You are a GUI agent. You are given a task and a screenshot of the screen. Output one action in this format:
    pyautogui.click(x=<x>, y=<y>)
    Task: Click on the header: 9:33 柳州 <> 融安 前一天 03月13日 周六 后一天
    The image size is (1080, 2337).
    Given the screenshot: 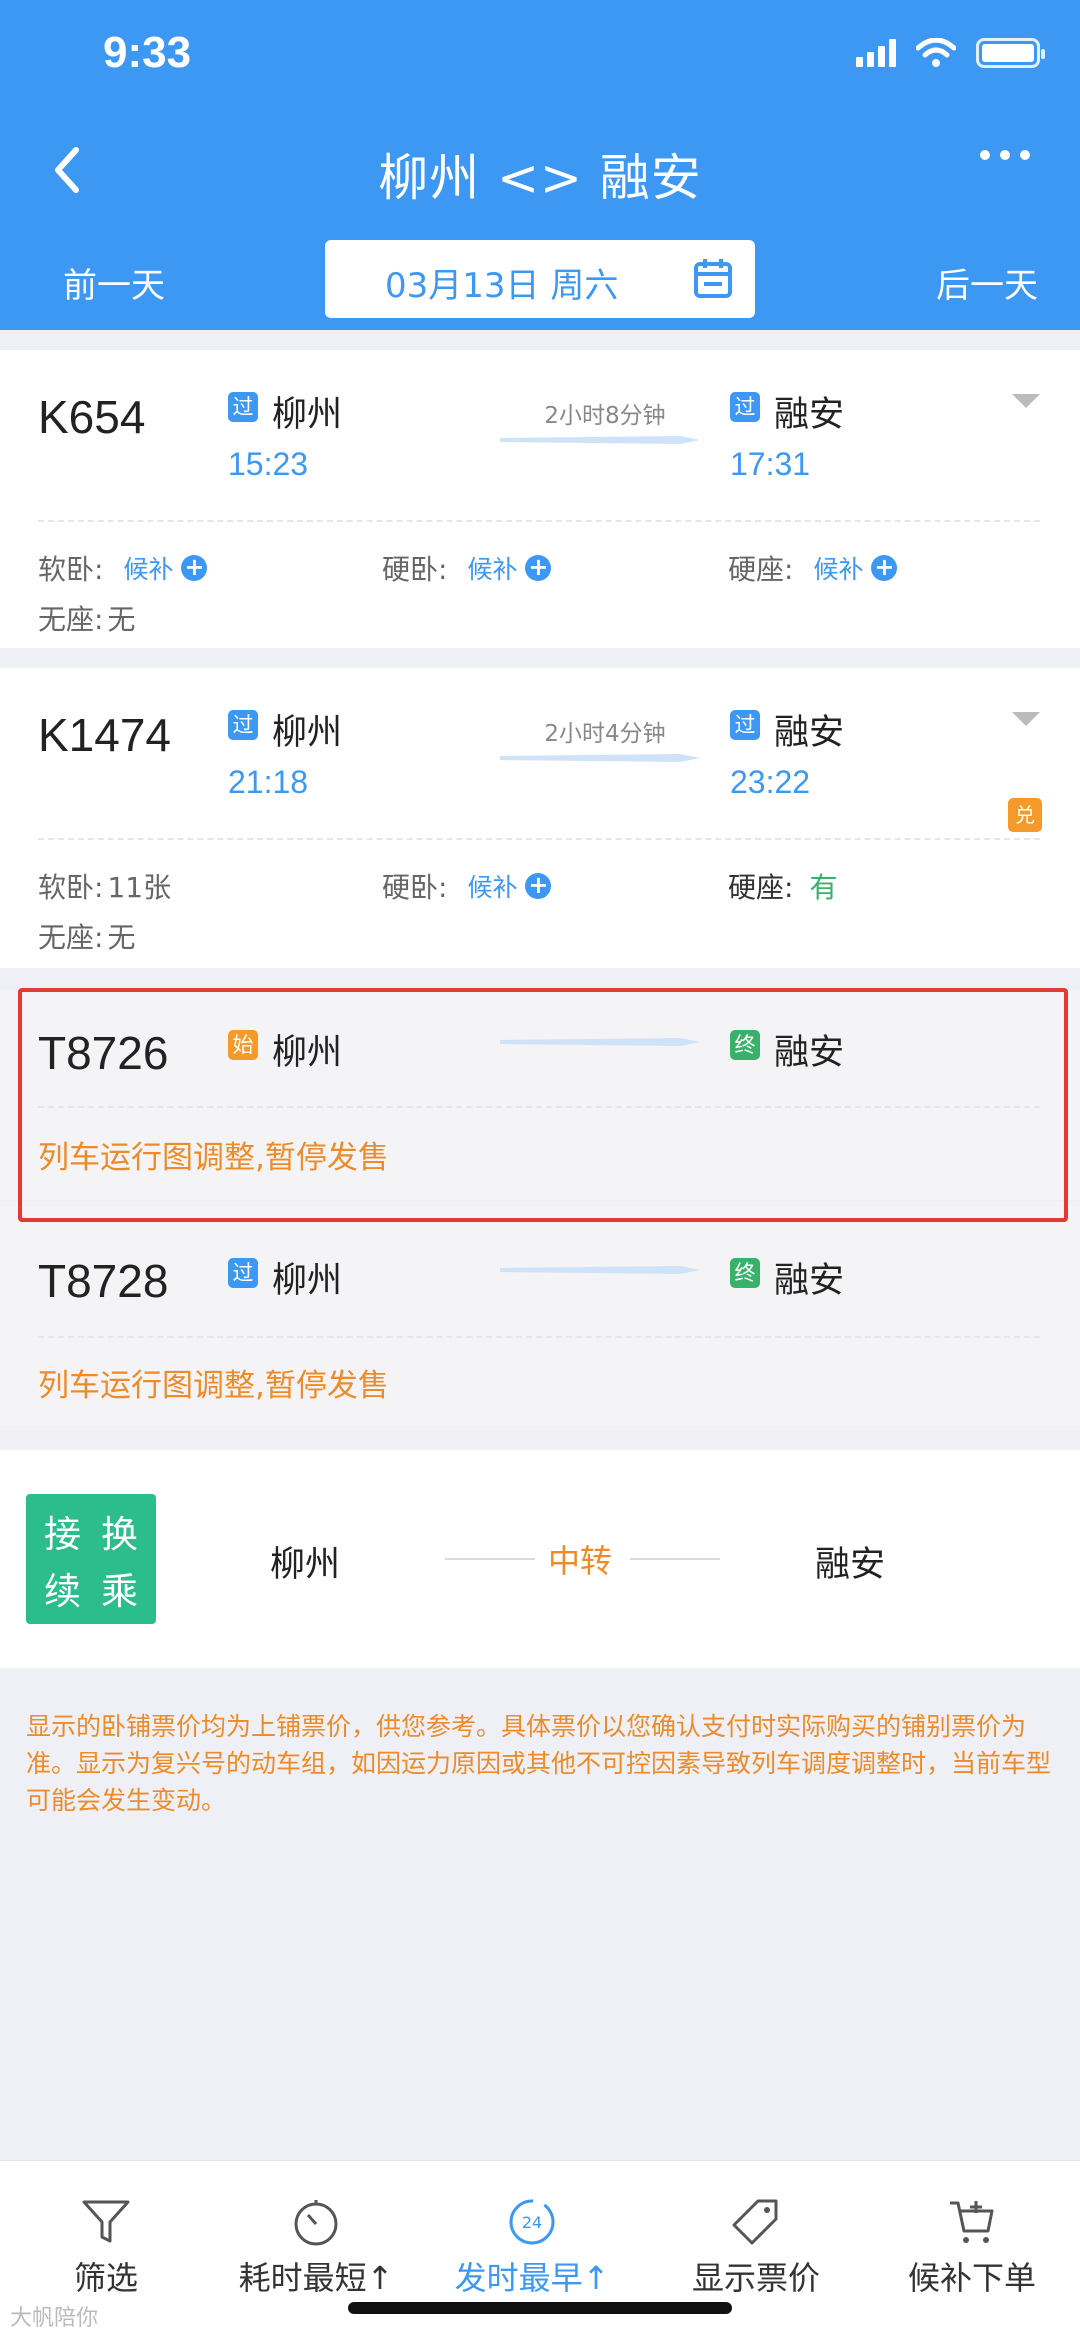 What is the action you would take?
    pyautogui.click(x=540, y=165)
    